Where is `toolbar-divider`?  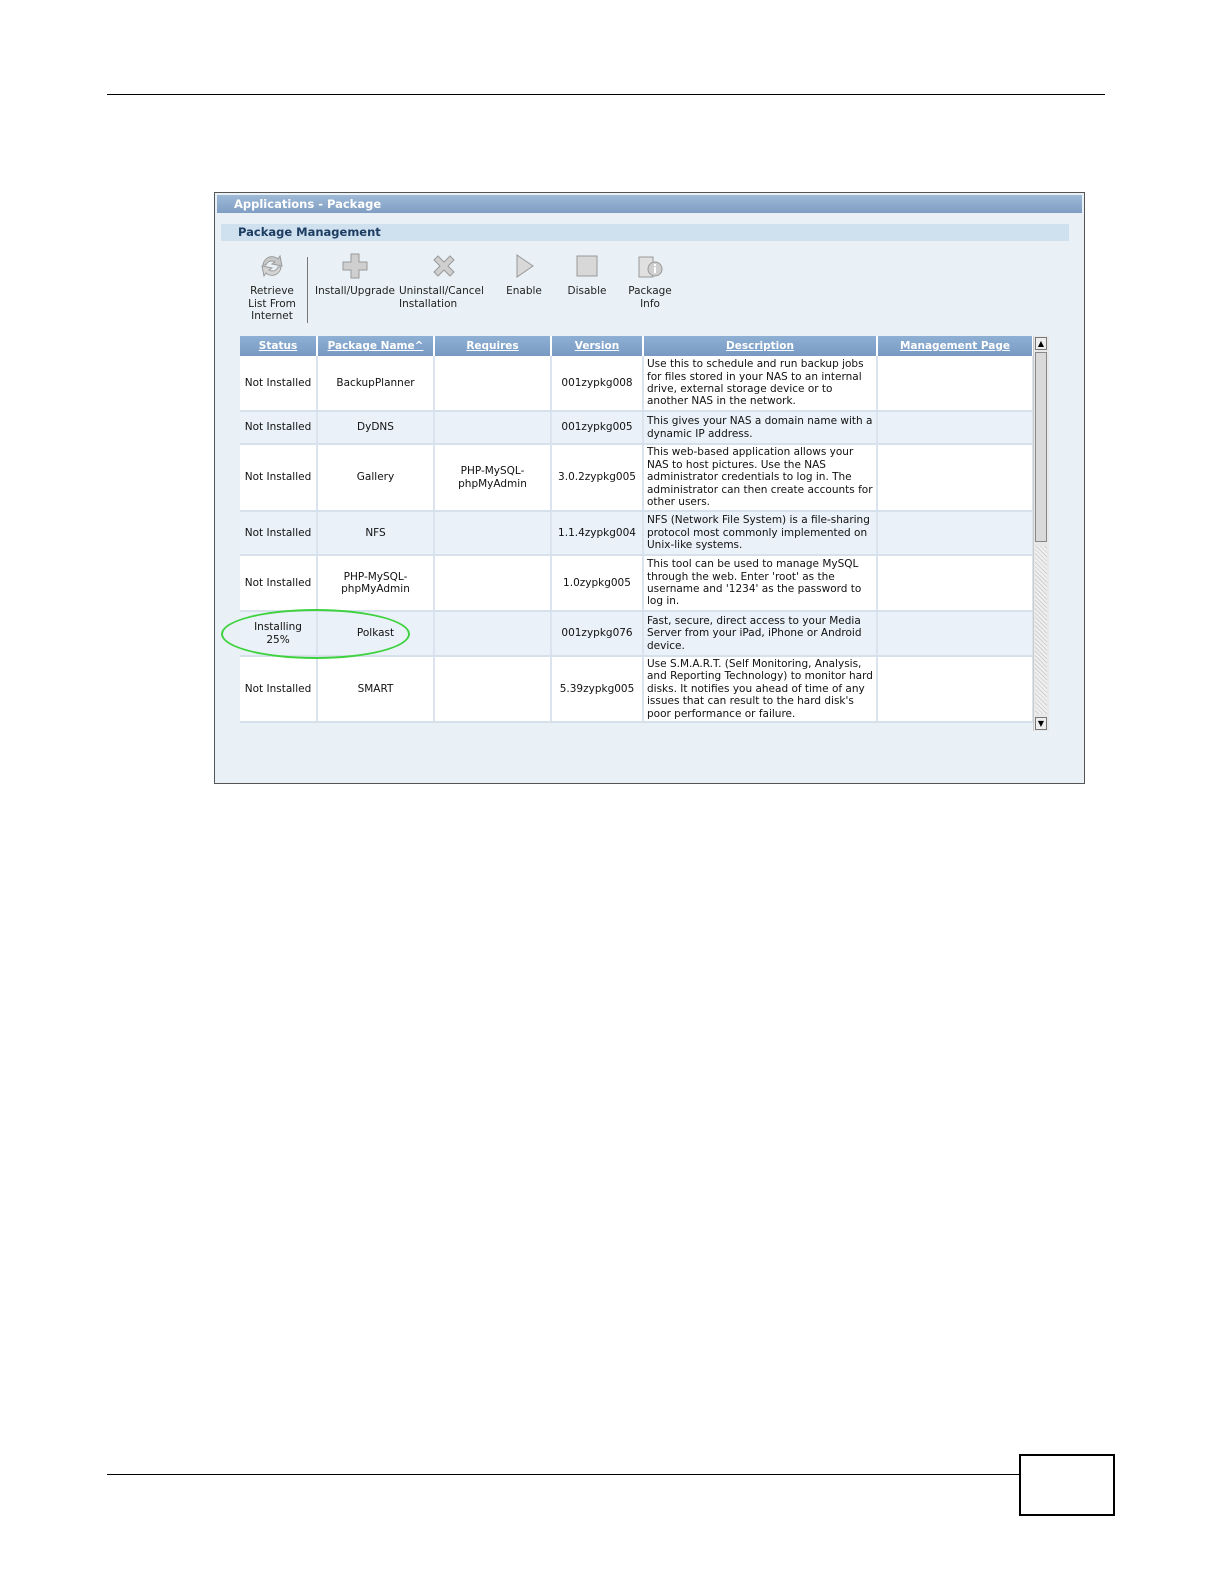
toolbar-divider is located at coordinates (307, 290).